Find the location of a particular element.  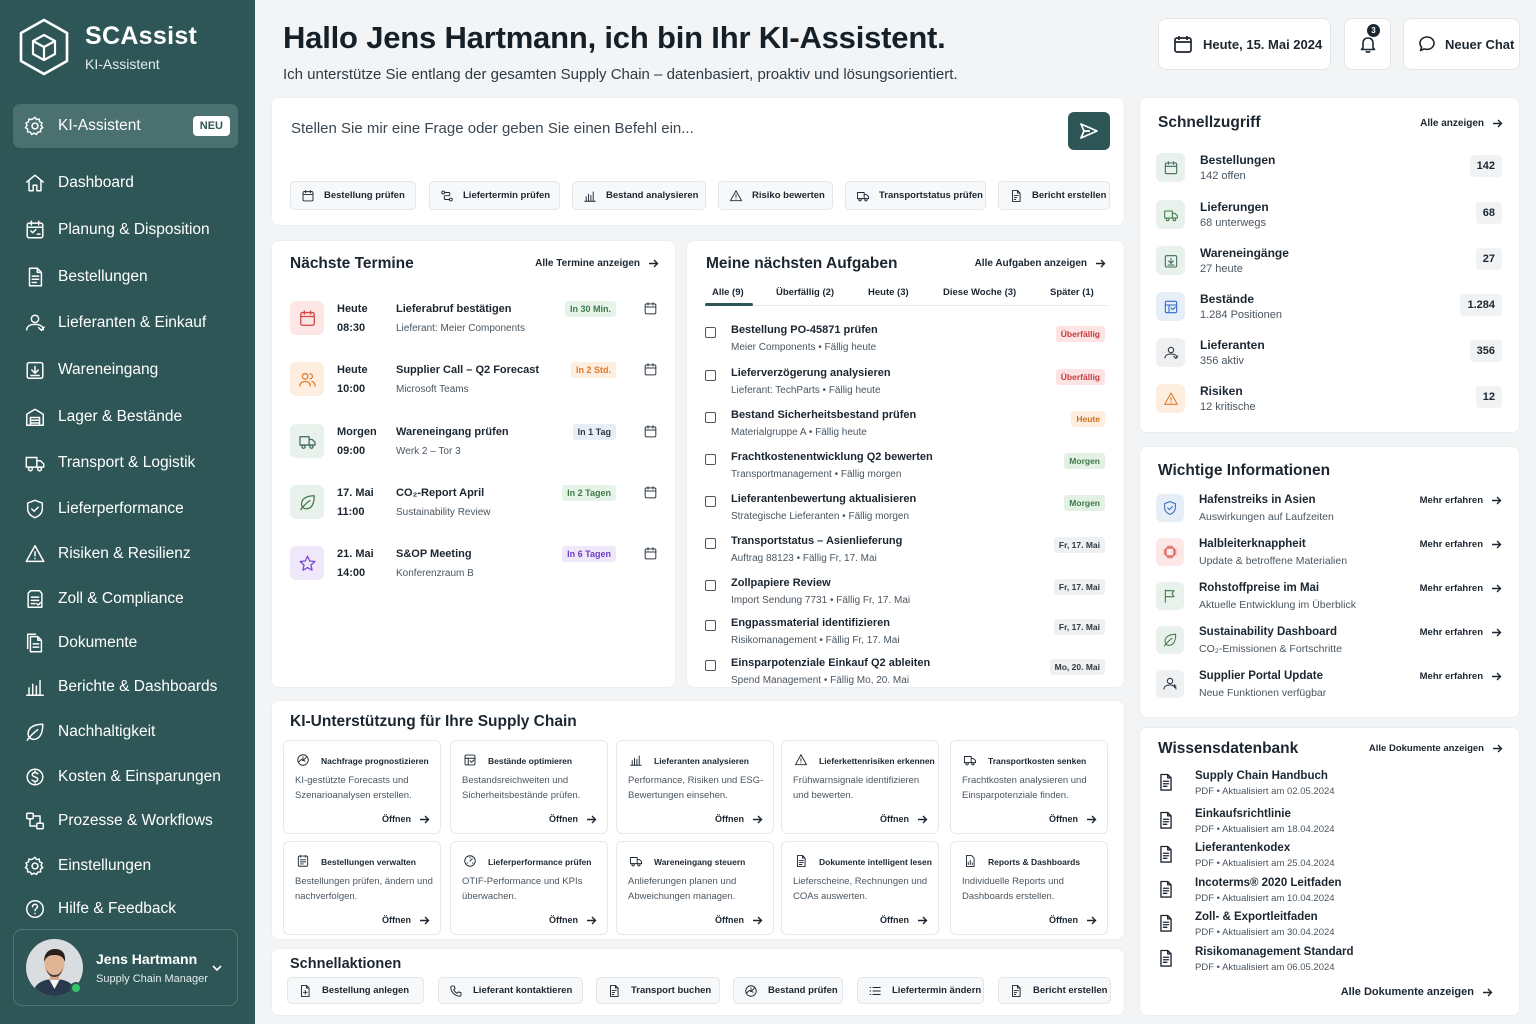

send-button is located at coordinates (1089, 131).